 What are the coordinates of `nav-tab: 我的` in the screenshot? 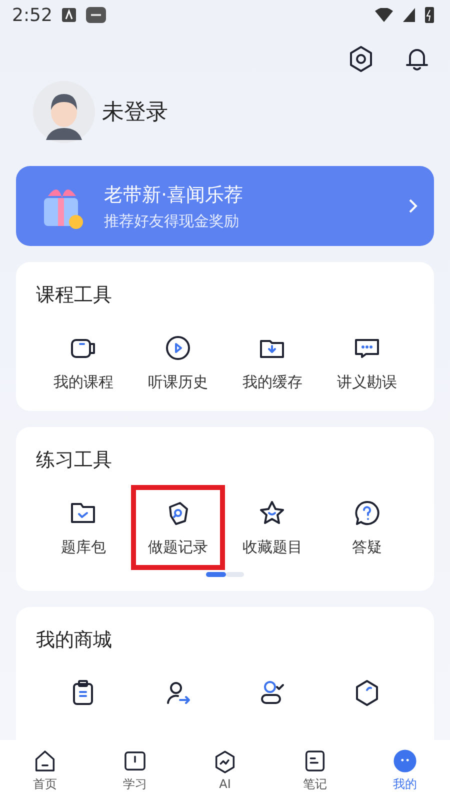 It's located at (405, 770).